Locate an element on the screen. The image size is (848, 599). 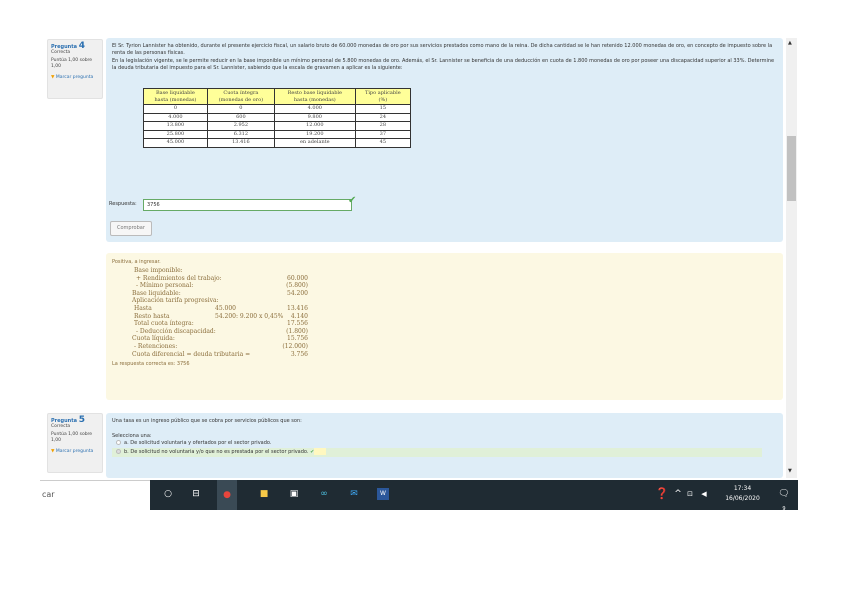
calc-label: - Deducción discapacidad: is located at coordinates (176, 331).